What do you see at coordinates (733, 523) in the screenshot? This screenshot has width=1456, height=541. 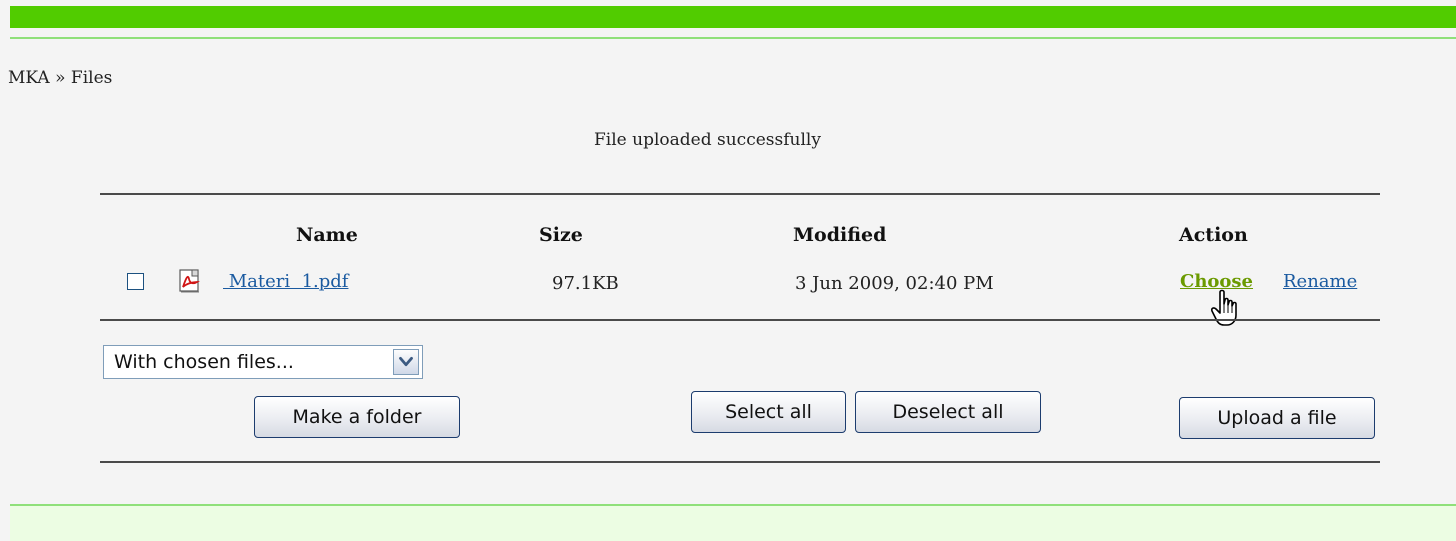 I see `footer-band` at bounding box center [733, 523].